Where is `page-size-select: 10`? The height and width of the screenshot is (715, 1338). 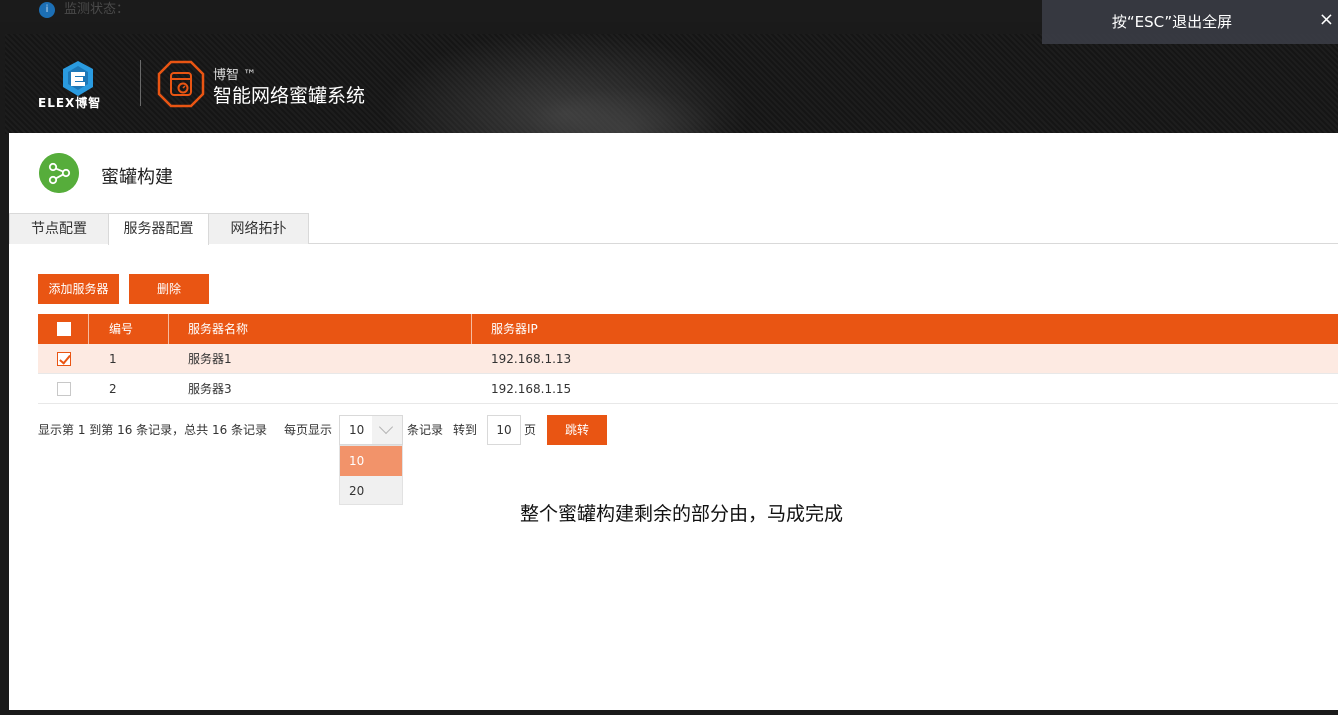 page-size-select: 10 is located at coordinates (371, 430).